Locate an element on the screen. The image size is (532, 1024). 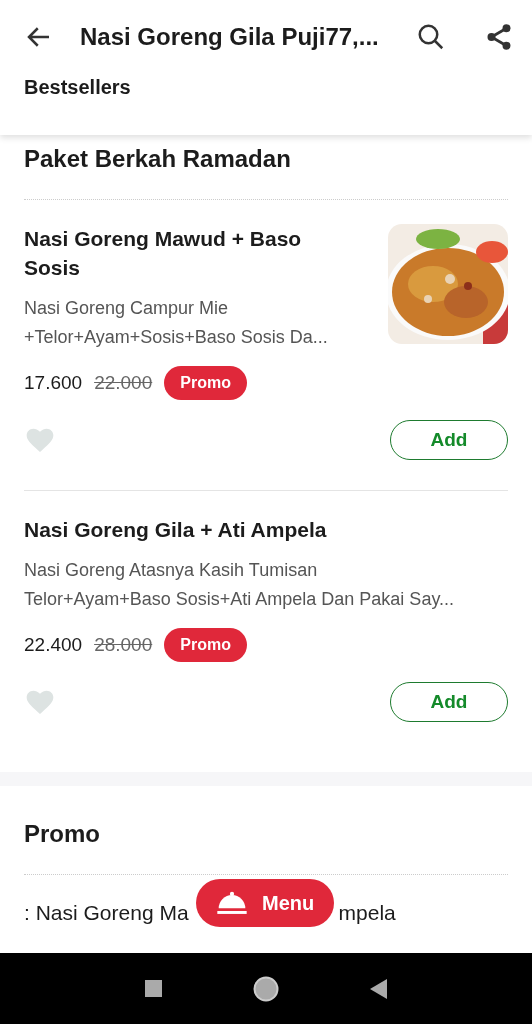
item-name: Nasi Goreng Mawud + Baso Sosis is located at coordinates (163, 253).